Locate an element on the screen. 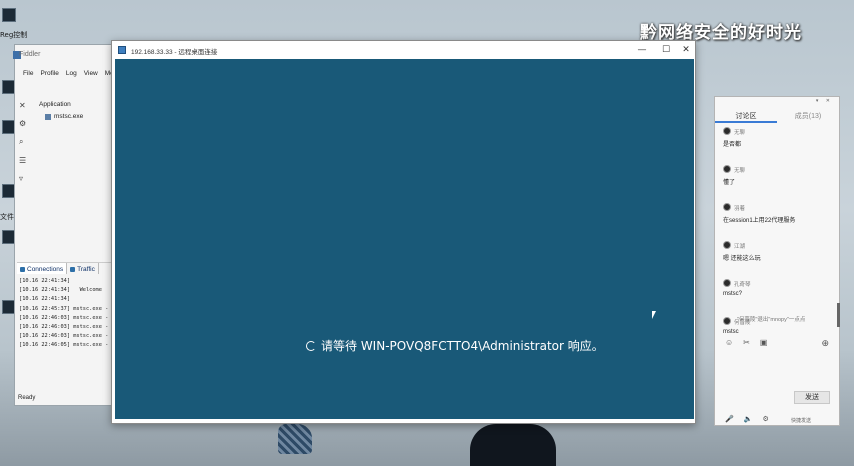 This screenshot has width=854, height=466. settings-icon: ⚙ is located at coordinates (765, 419).